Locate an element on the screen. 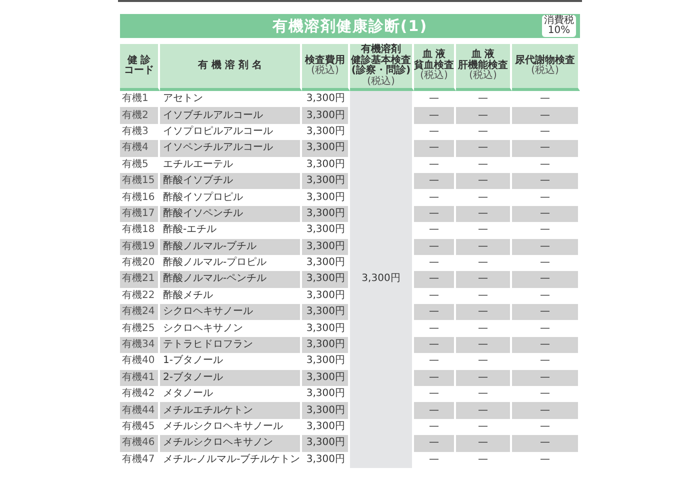 This screenshot has height=500, width=700. code-cell: 有機21 is located at coordinates (140, 279).